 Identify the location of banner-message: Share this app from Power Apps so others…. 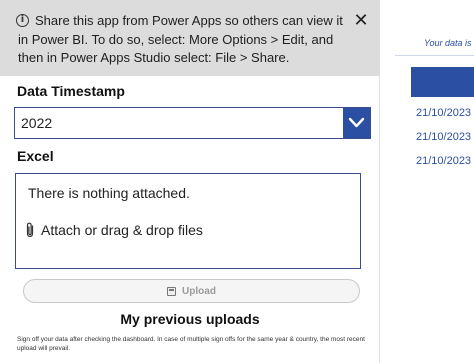
(180, 39).